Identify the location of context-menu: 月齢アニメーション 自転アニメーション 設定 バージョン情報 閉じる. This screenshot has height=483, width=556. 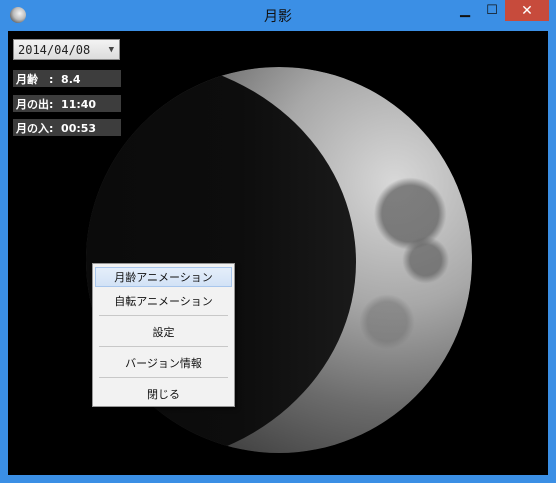
(163, 335).